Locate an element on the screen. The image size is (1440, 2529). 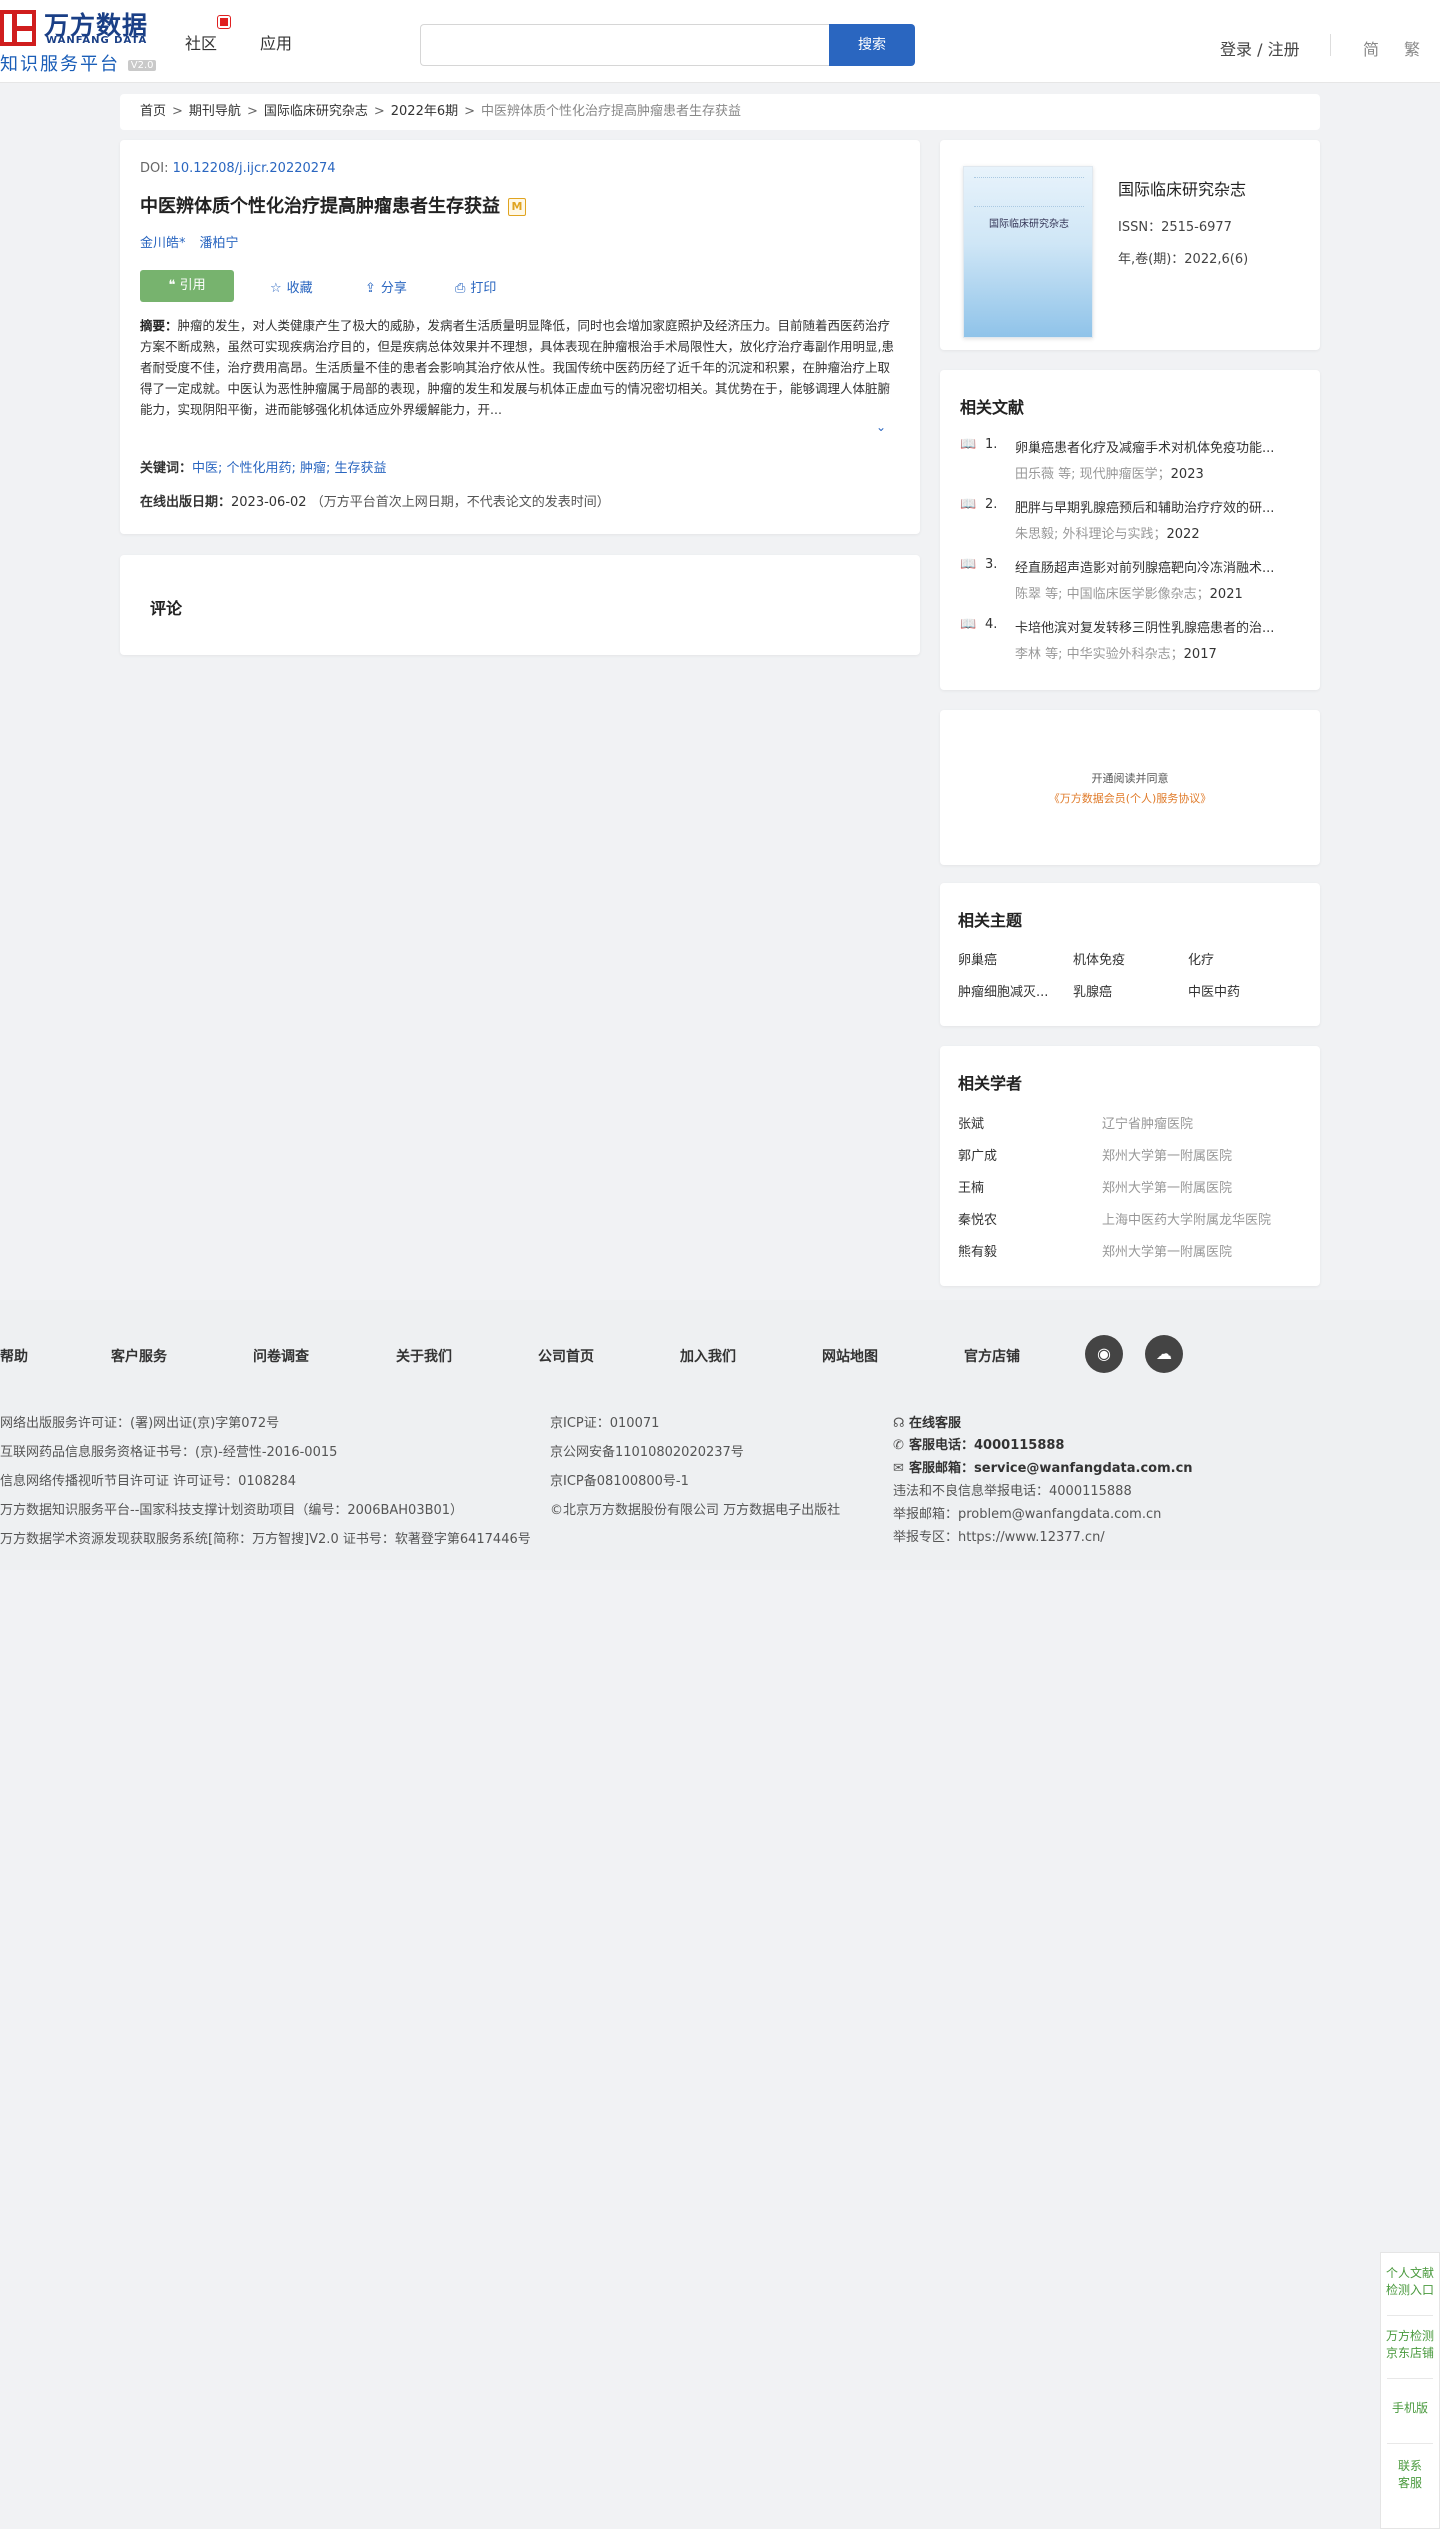
lang-traditional: 繁 is located at coordinates (1412, 48).